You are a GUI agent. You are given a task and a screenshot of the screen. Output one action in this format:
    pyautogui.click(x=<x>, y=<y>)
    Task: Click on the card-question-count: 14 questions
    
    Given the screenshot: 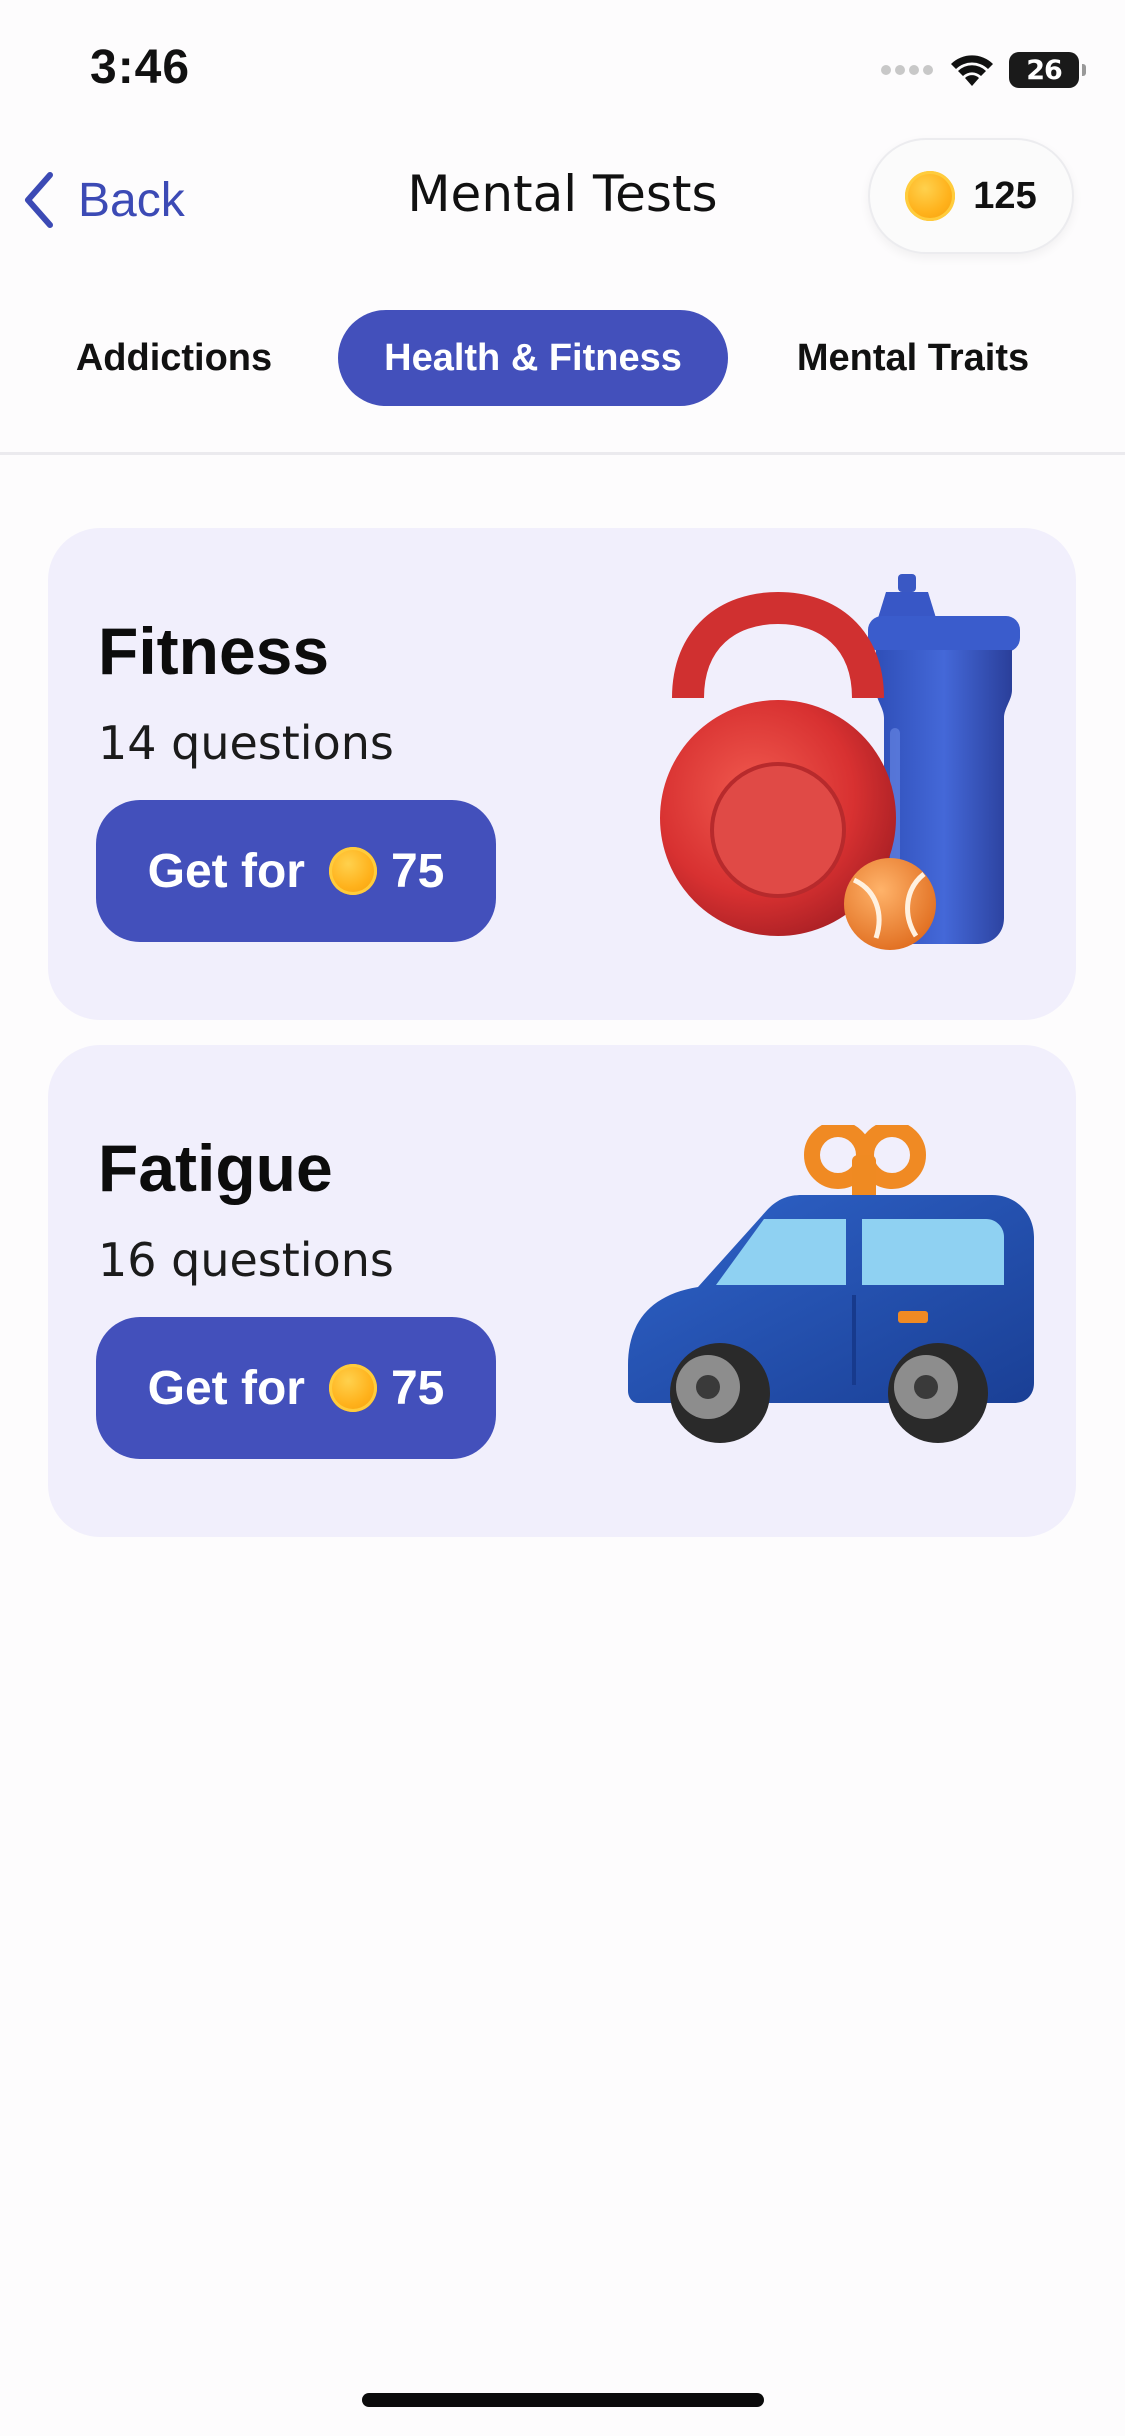 What is the action you would take?
    pyautogui.click(x=246, y=743)
    